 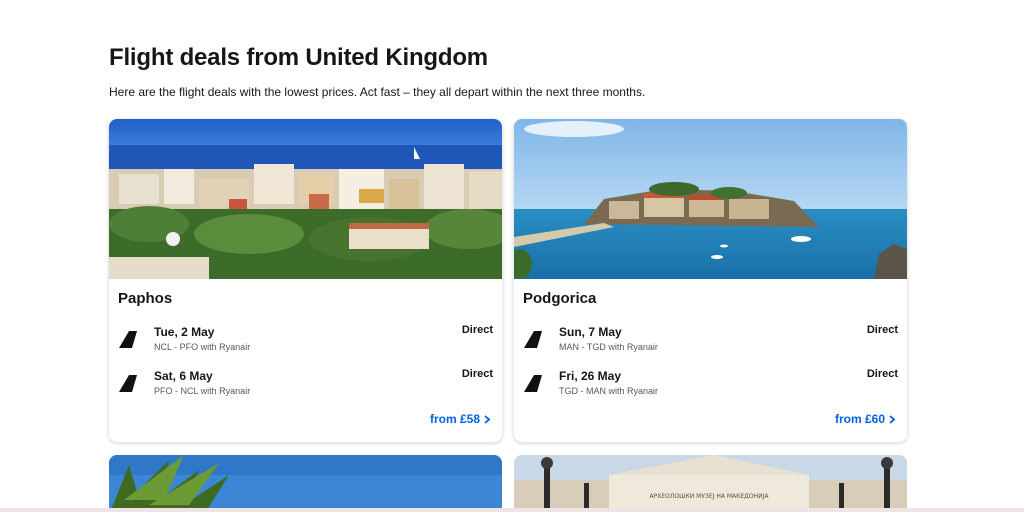 I want to click on price-link: from £60, so click(x=865, y=419).